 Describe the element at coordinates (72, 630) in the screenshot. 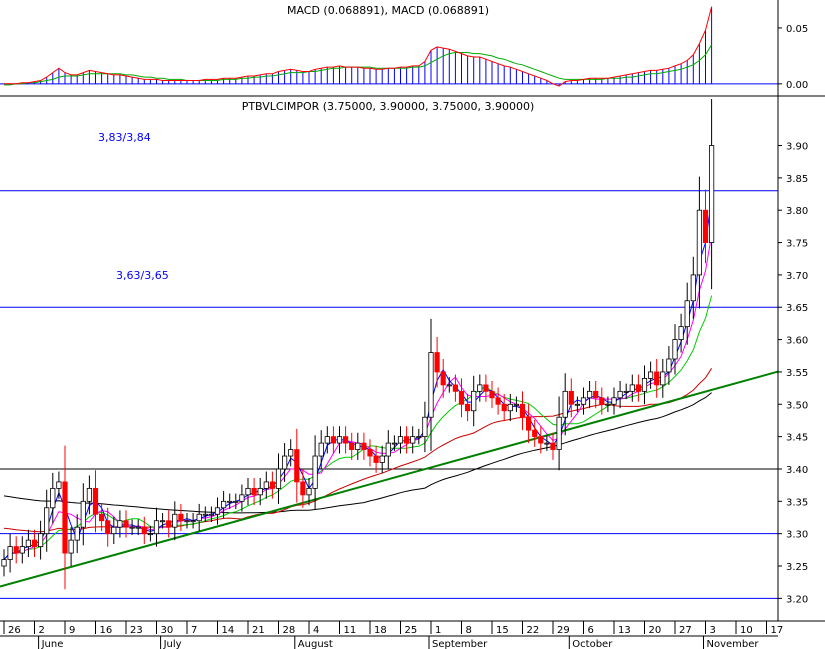

I see `x-day-label: 9` at that location.